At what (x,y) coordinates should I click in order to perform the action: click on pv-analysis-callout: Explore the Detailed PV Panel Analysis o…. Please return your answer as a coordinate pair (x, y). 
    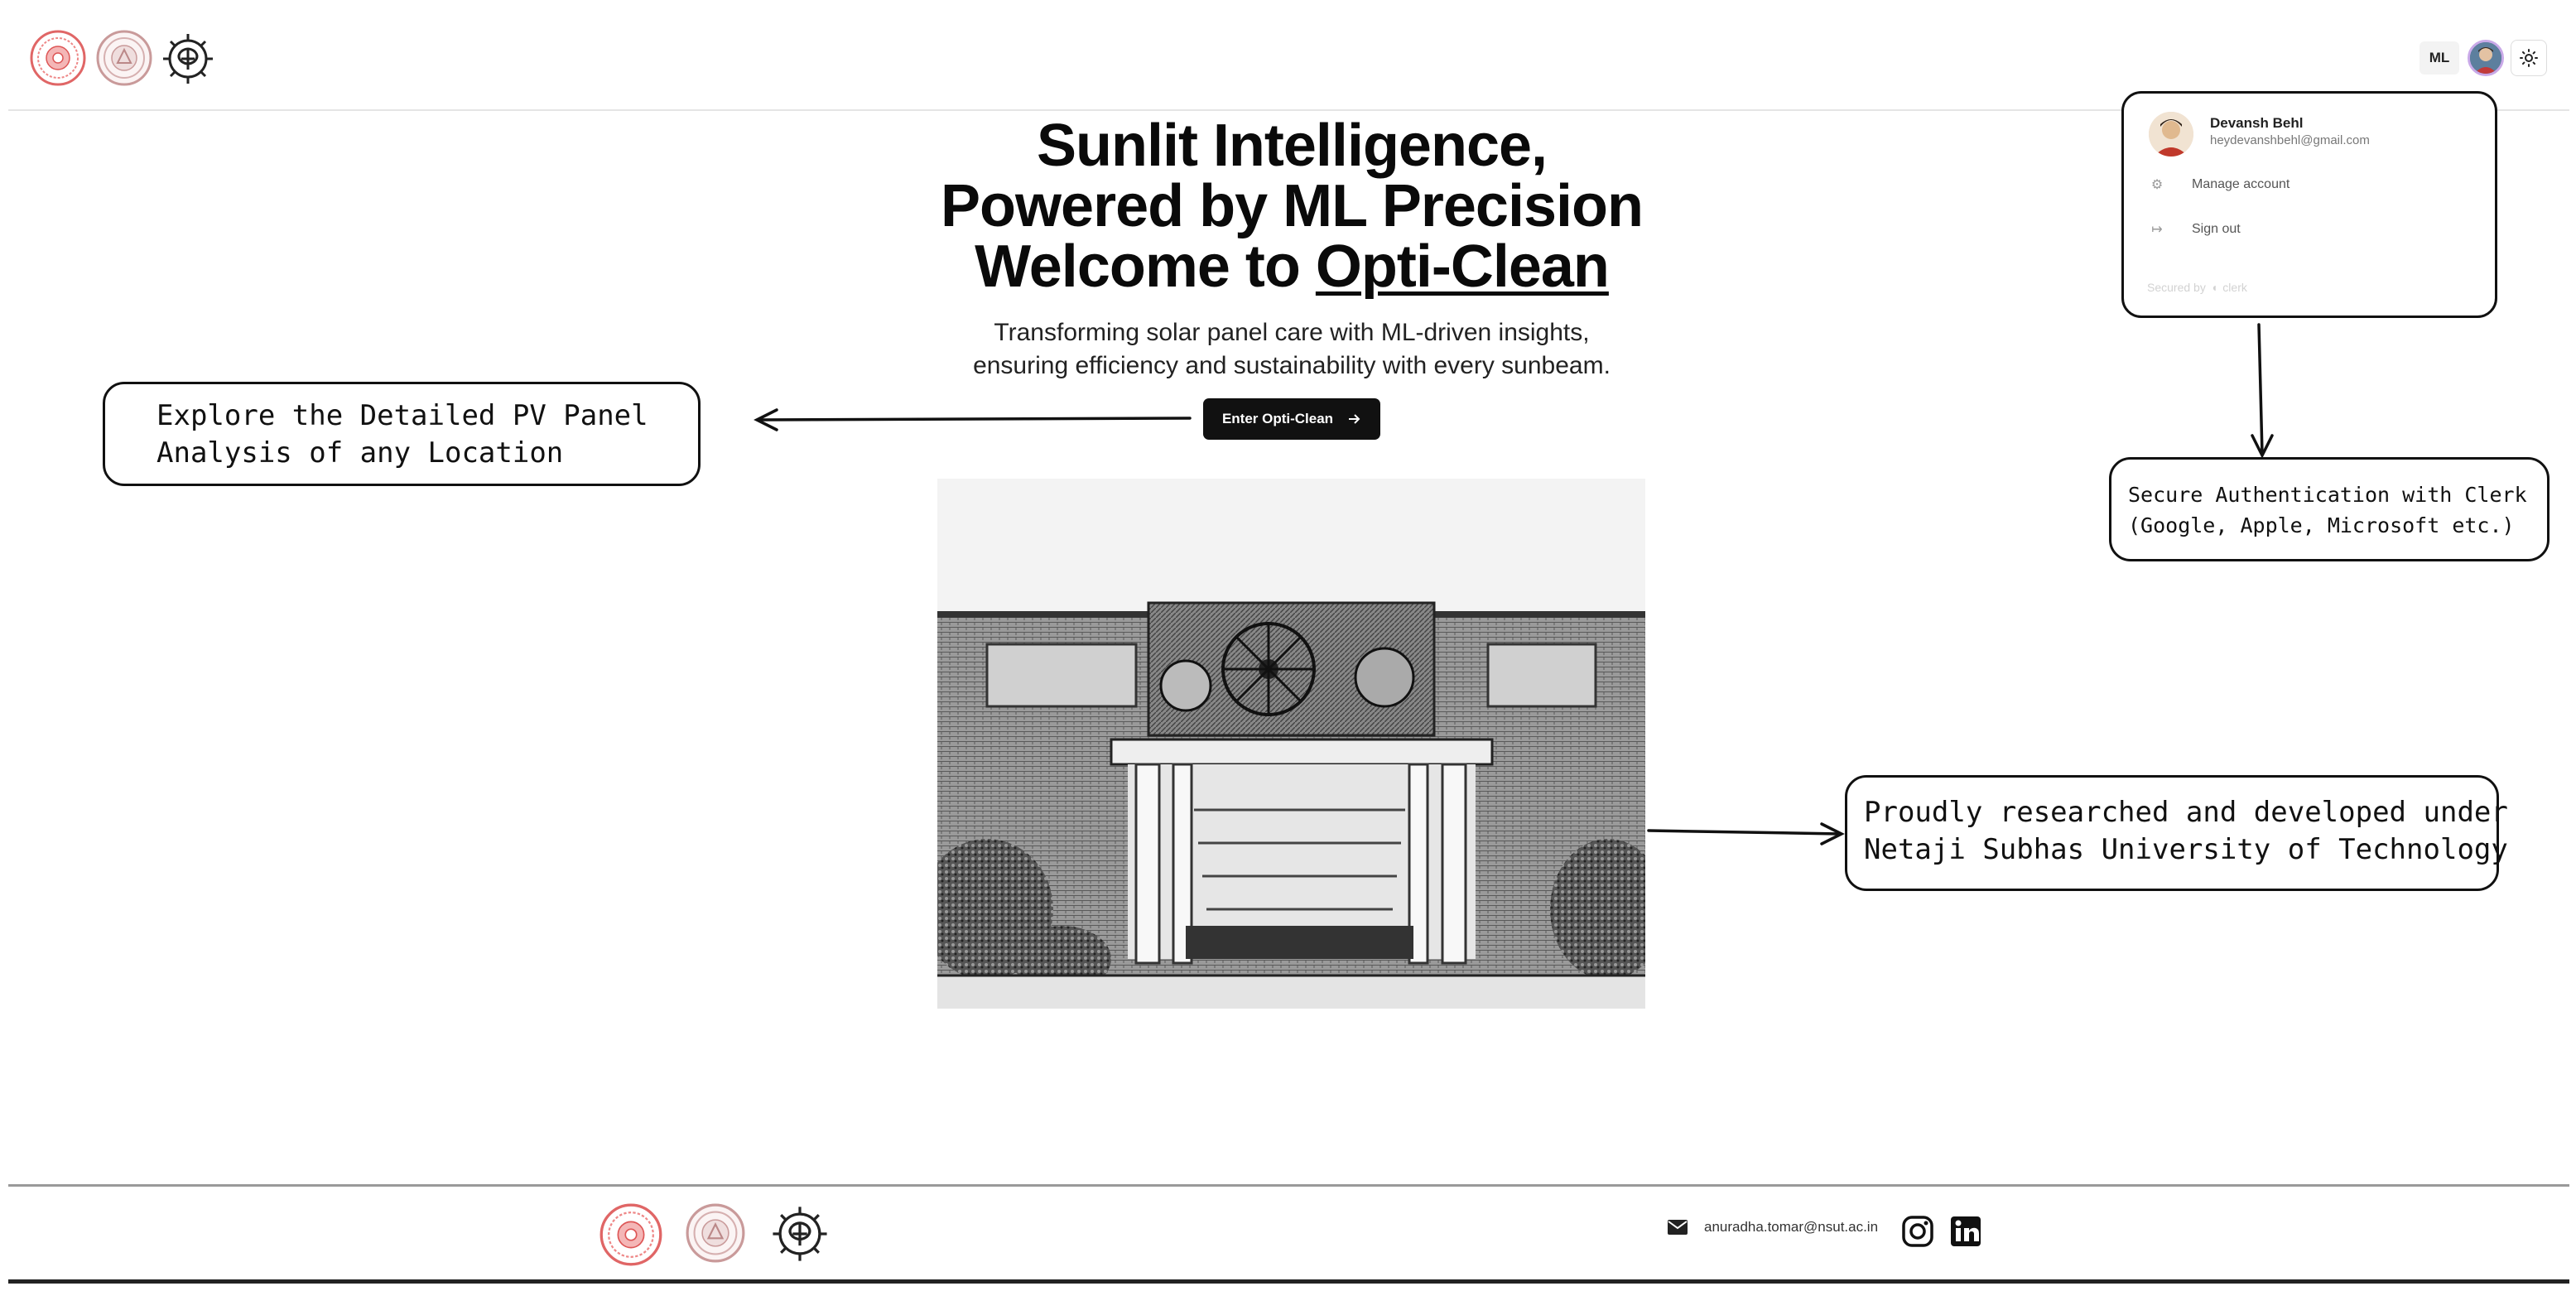
    Looking at the image, I should click on (402, 434).